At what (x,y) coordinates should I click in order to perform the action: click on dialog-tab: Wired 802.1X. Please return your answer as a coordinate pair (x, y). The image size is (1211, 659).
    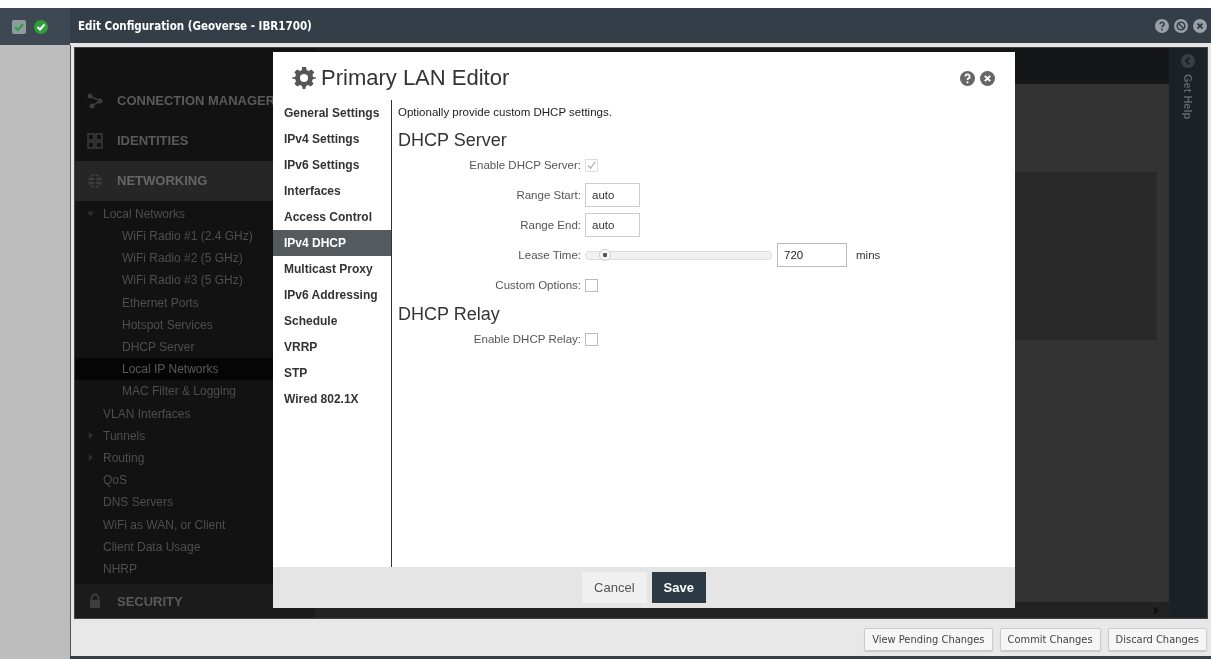
    Looking at the image, I should click on (332, 399).